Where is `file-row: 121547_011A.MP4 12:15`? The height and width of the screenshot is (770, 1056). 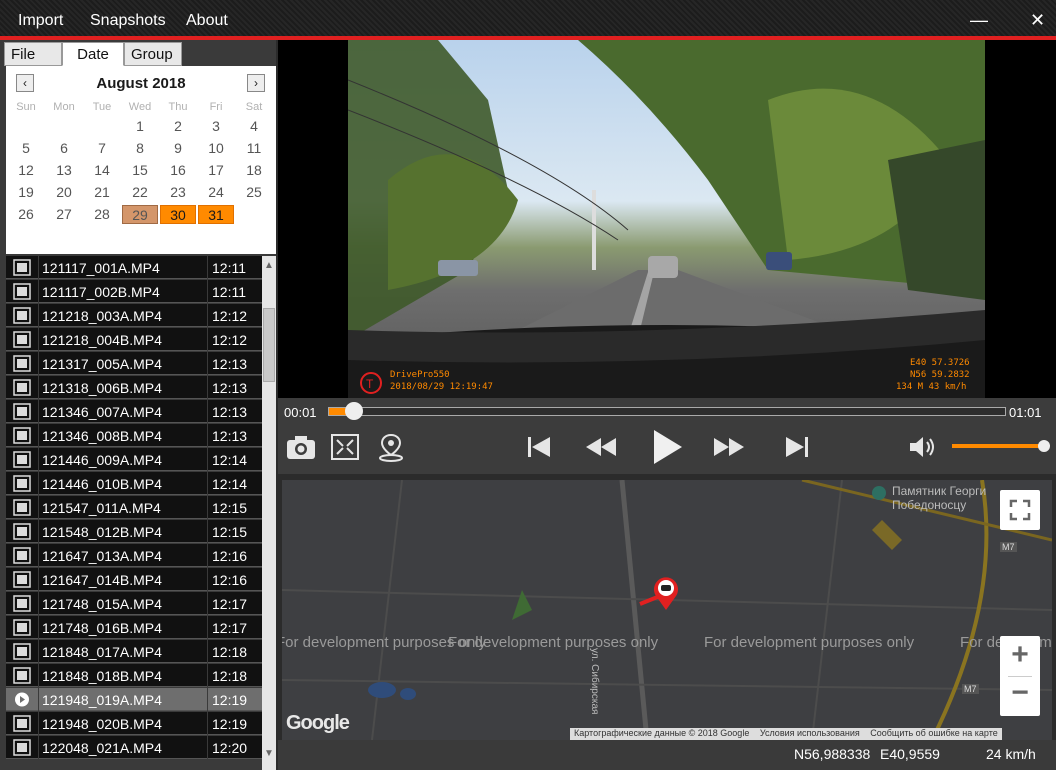 file-row: 121547_011A.MP4 12:15 is located at coordinates (134, 508).